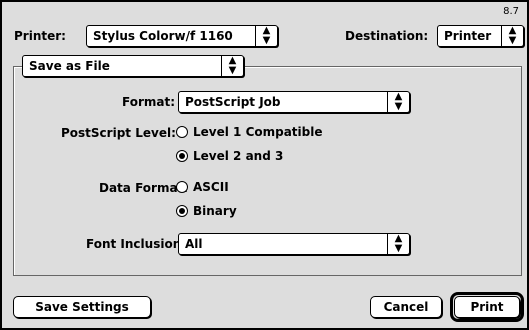  I want to click on version-label: 8.7, so click(511, 11).